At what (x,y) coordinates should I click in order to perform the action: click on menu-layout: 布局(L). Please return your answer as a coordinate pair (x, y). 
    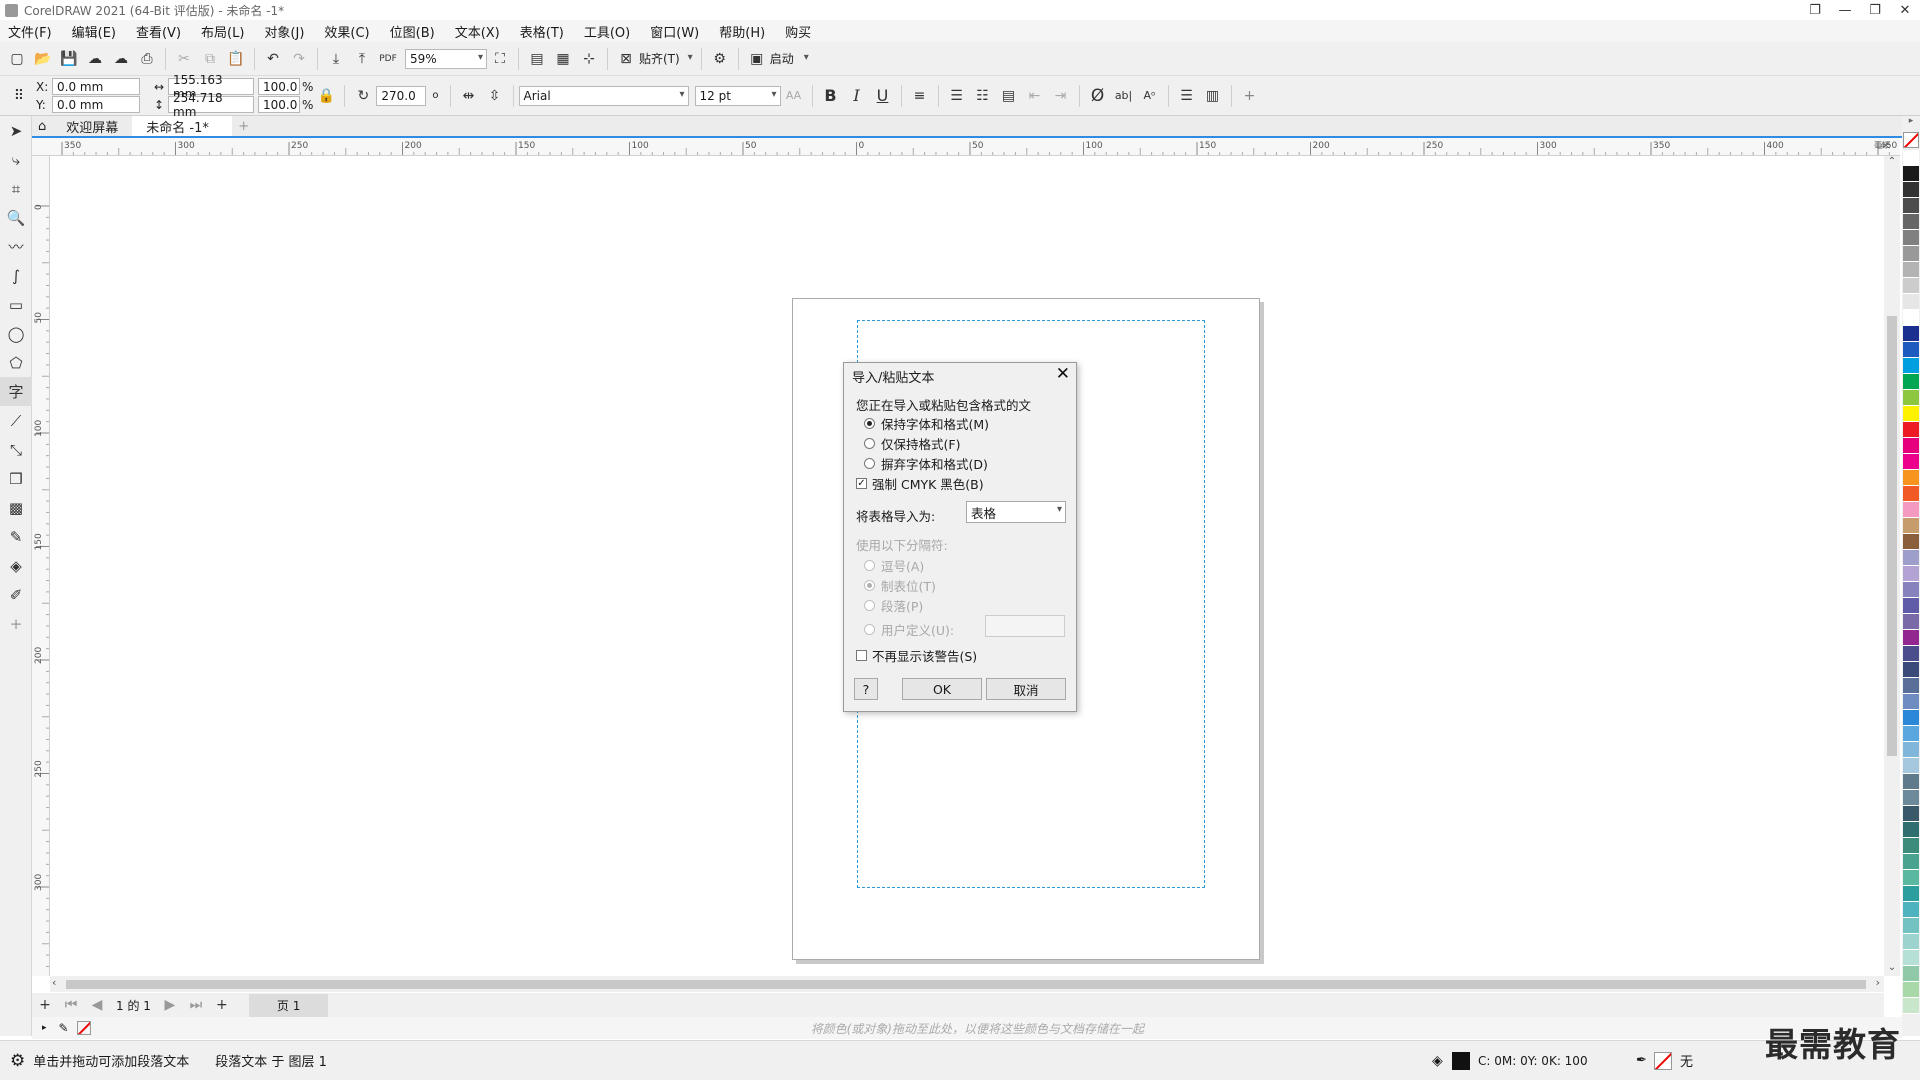
    Looking at the image, I should click on (222, 31).